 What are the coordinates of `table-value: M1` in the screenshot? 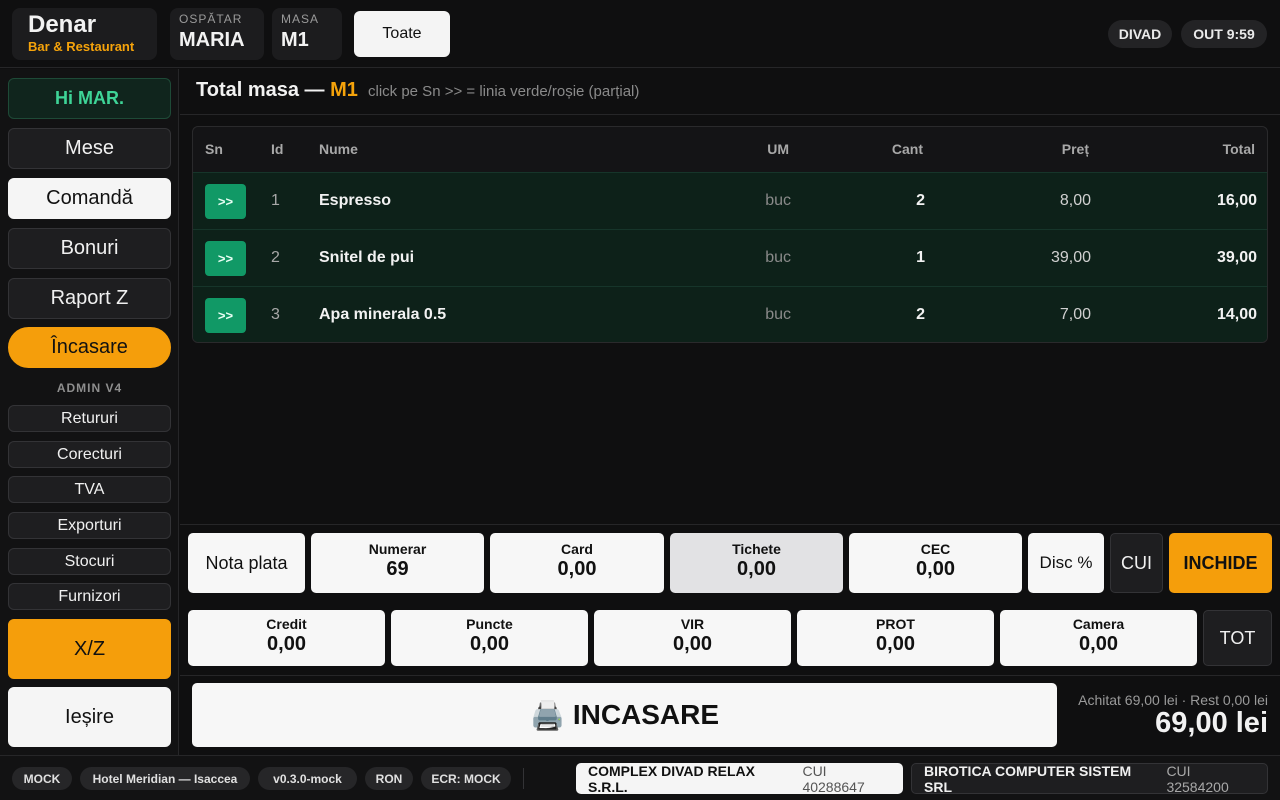 It's located at (295, 40).